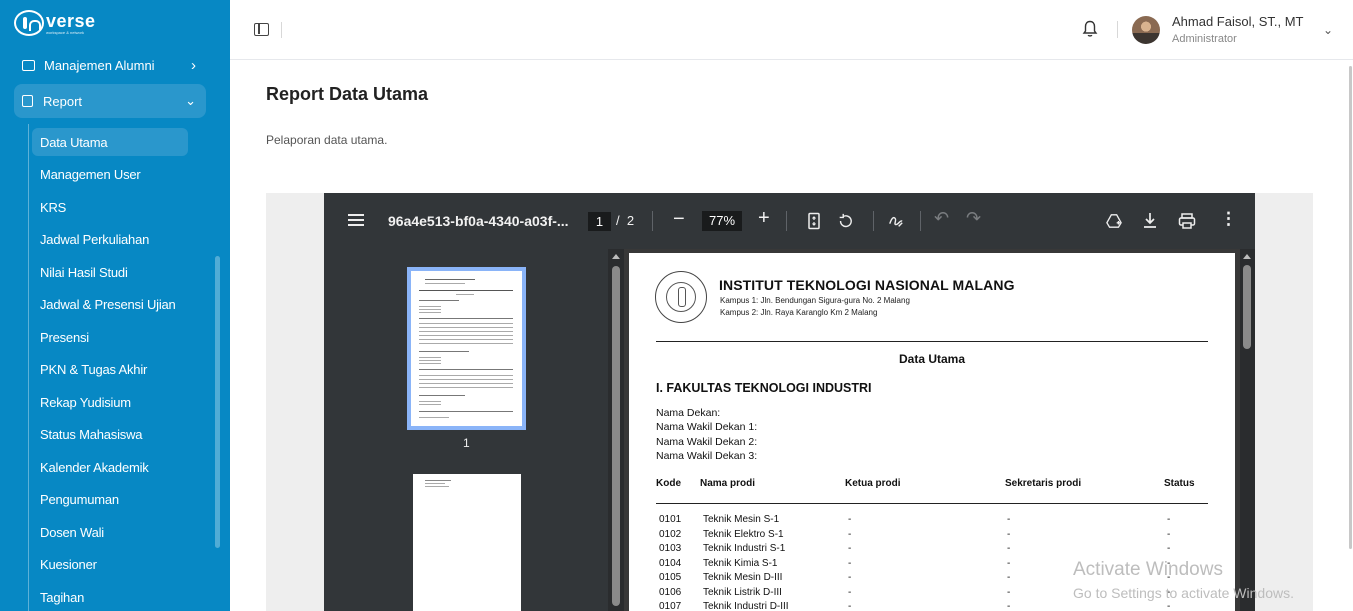 Image resolution: width=1353 pixels, height=611 pixels. I want to click on menu-icon, so click(356, 220).